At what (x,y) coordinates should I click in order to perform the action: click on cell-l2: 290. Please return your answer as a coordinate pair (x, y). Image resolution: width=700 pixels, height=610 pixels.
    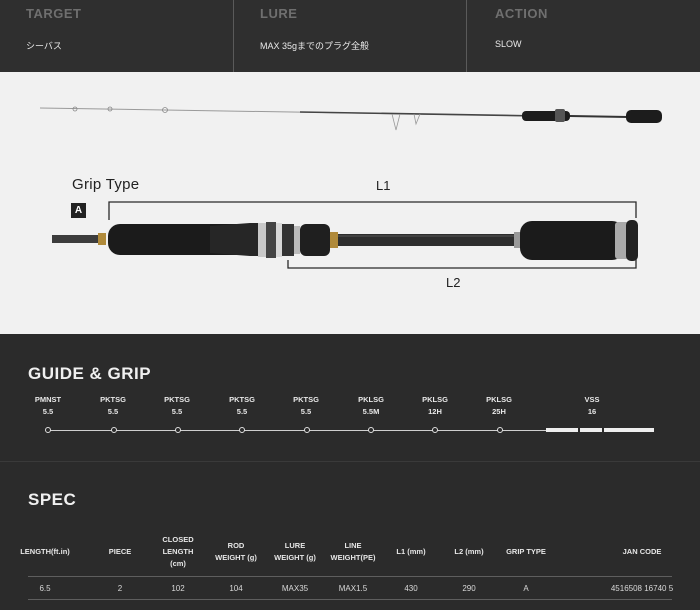
    Looking at the image, I should click on (469, 588).